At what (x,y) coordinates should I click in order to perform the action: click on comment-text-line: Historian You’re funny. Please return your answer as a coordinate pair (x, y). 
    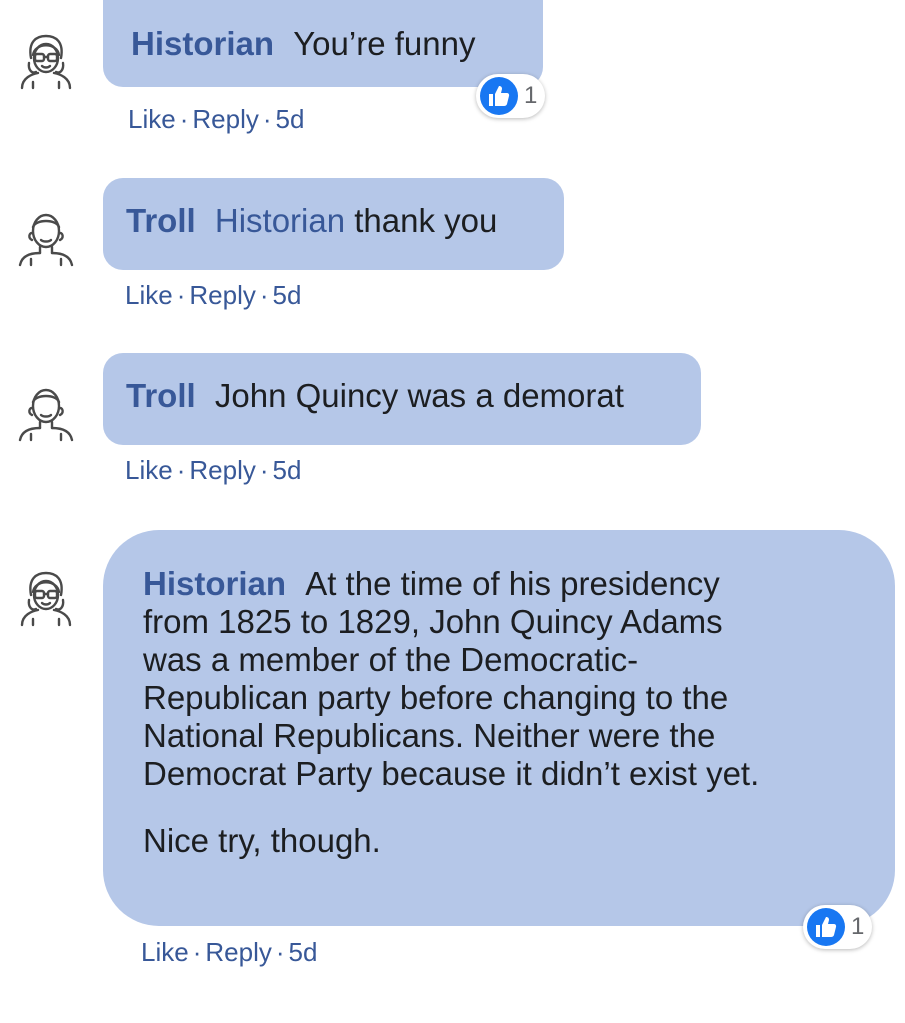
    Looking at the image, I should click on (337, 44).